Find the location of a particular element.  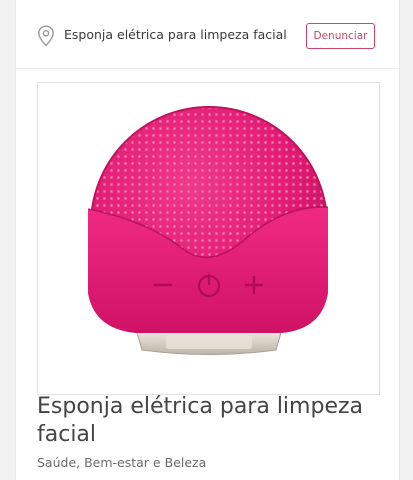

header-listing-title: Esponja elétrica para limpeza facial is located at coordinates (175, 34).